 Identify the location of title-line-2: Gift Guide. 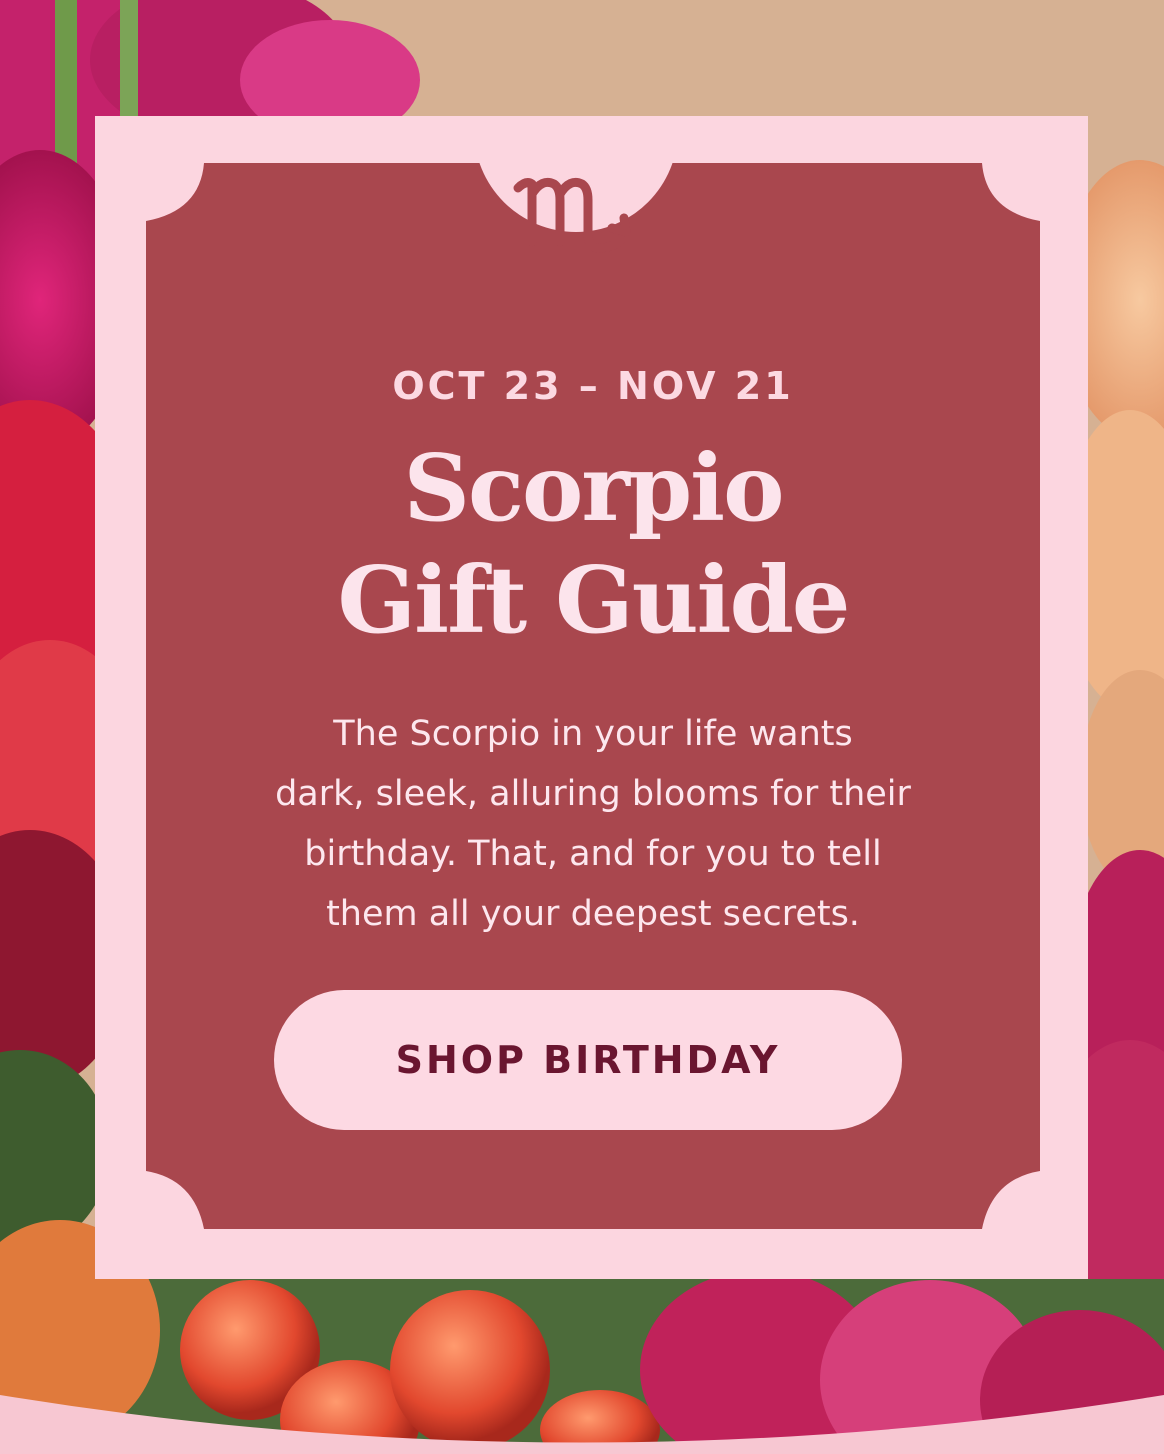
(594, 600).